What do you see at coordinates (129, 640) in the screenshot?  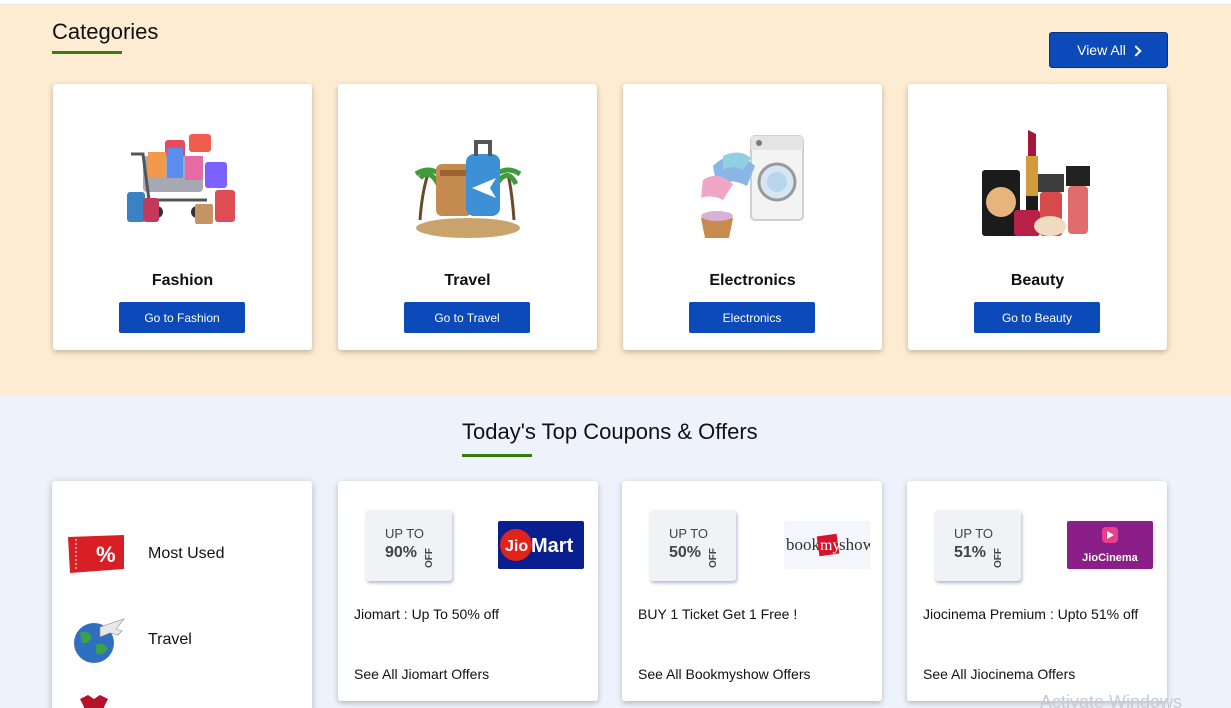 I see `sidebar-item-travel: Travel` at bounding box center [129, 640].